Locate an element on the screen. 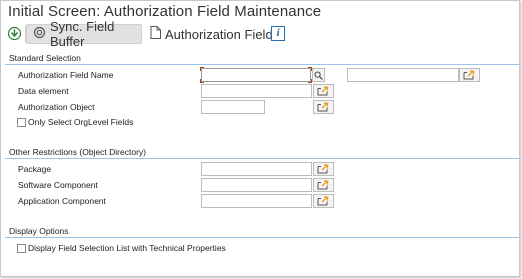 The image size is (522, 279). application-component-input is located at coordinates (256, 202).